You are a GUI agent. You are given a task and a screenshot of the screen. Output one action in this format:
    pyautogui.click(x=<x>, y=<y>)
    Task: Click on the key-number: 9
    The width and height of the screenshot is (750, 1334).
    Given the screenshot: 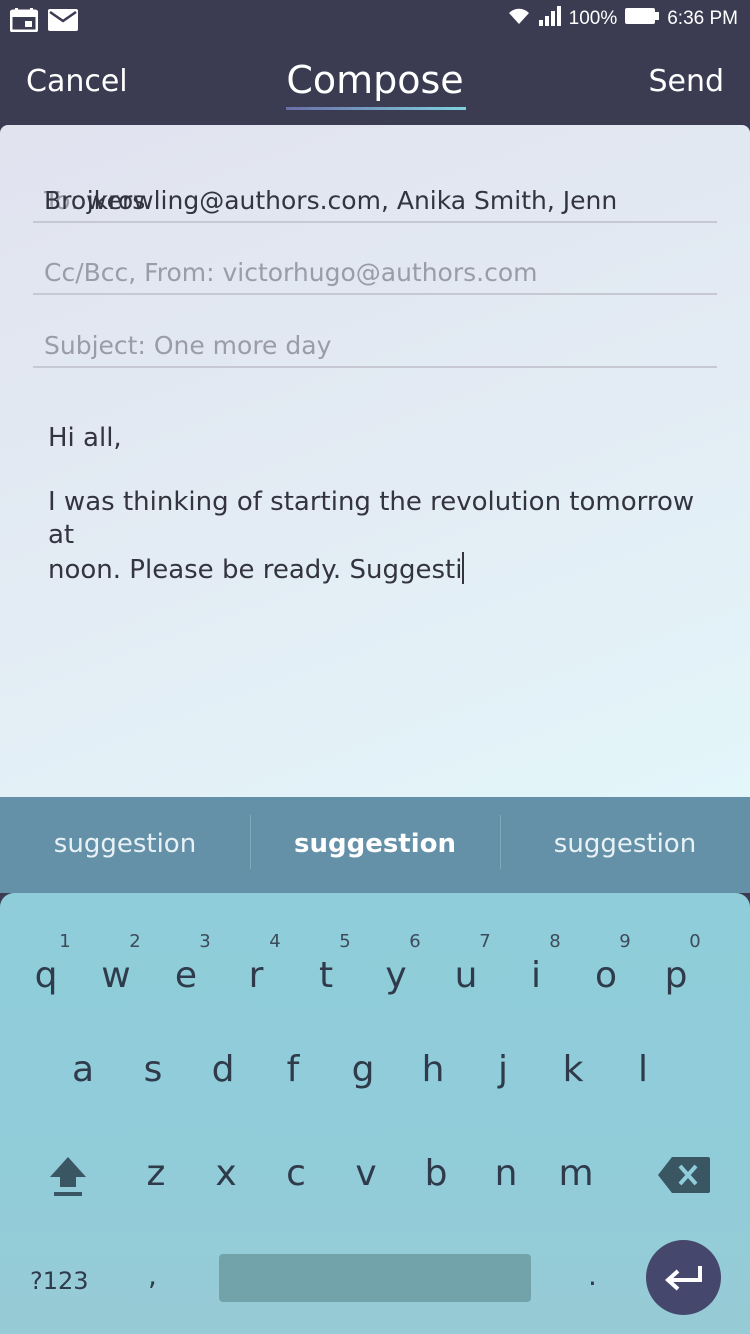 What is the action you would take?
    pyautogui.click(x=625, y=941)
    